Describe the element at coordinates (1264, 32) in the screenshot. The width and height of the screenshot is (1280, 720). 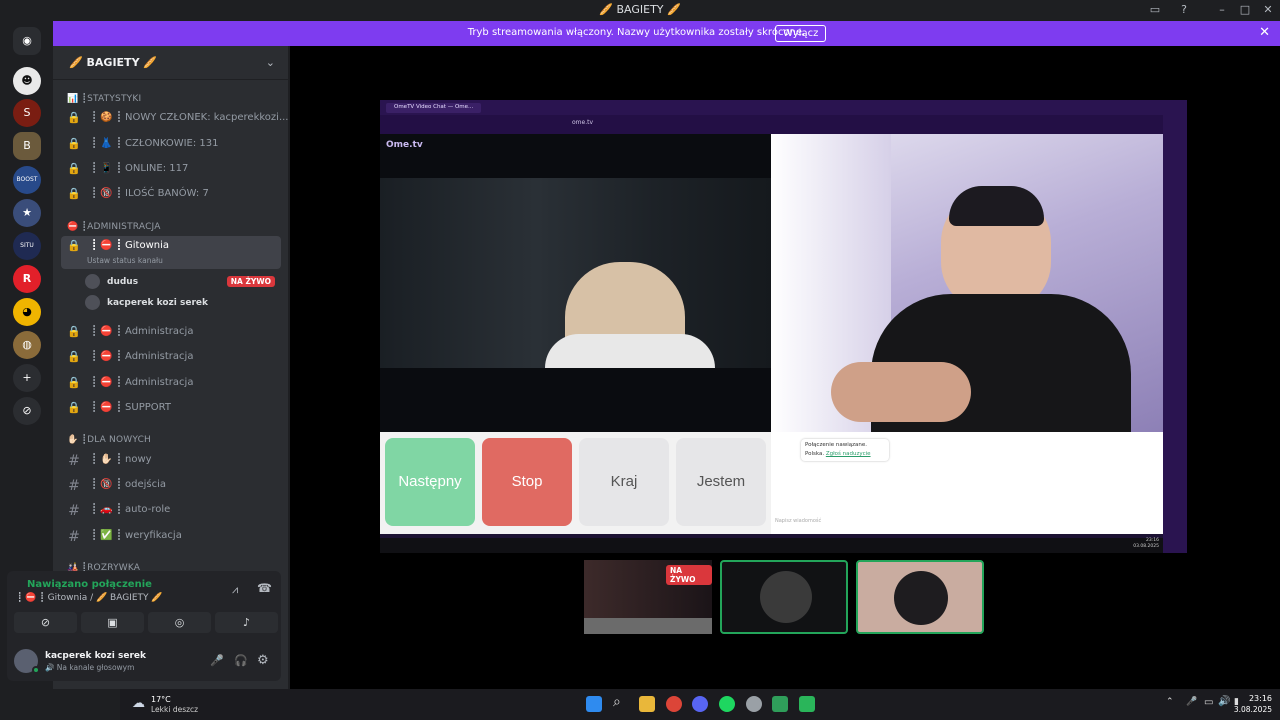
I see `close-icon: ✕` at that location.